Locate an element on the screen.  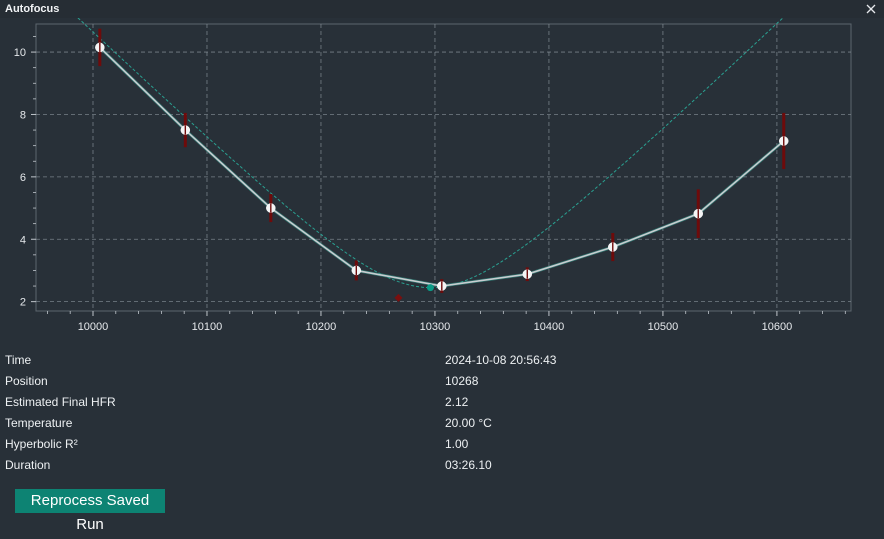
y-tick-label: 4 is located at coordinates (23, 240).